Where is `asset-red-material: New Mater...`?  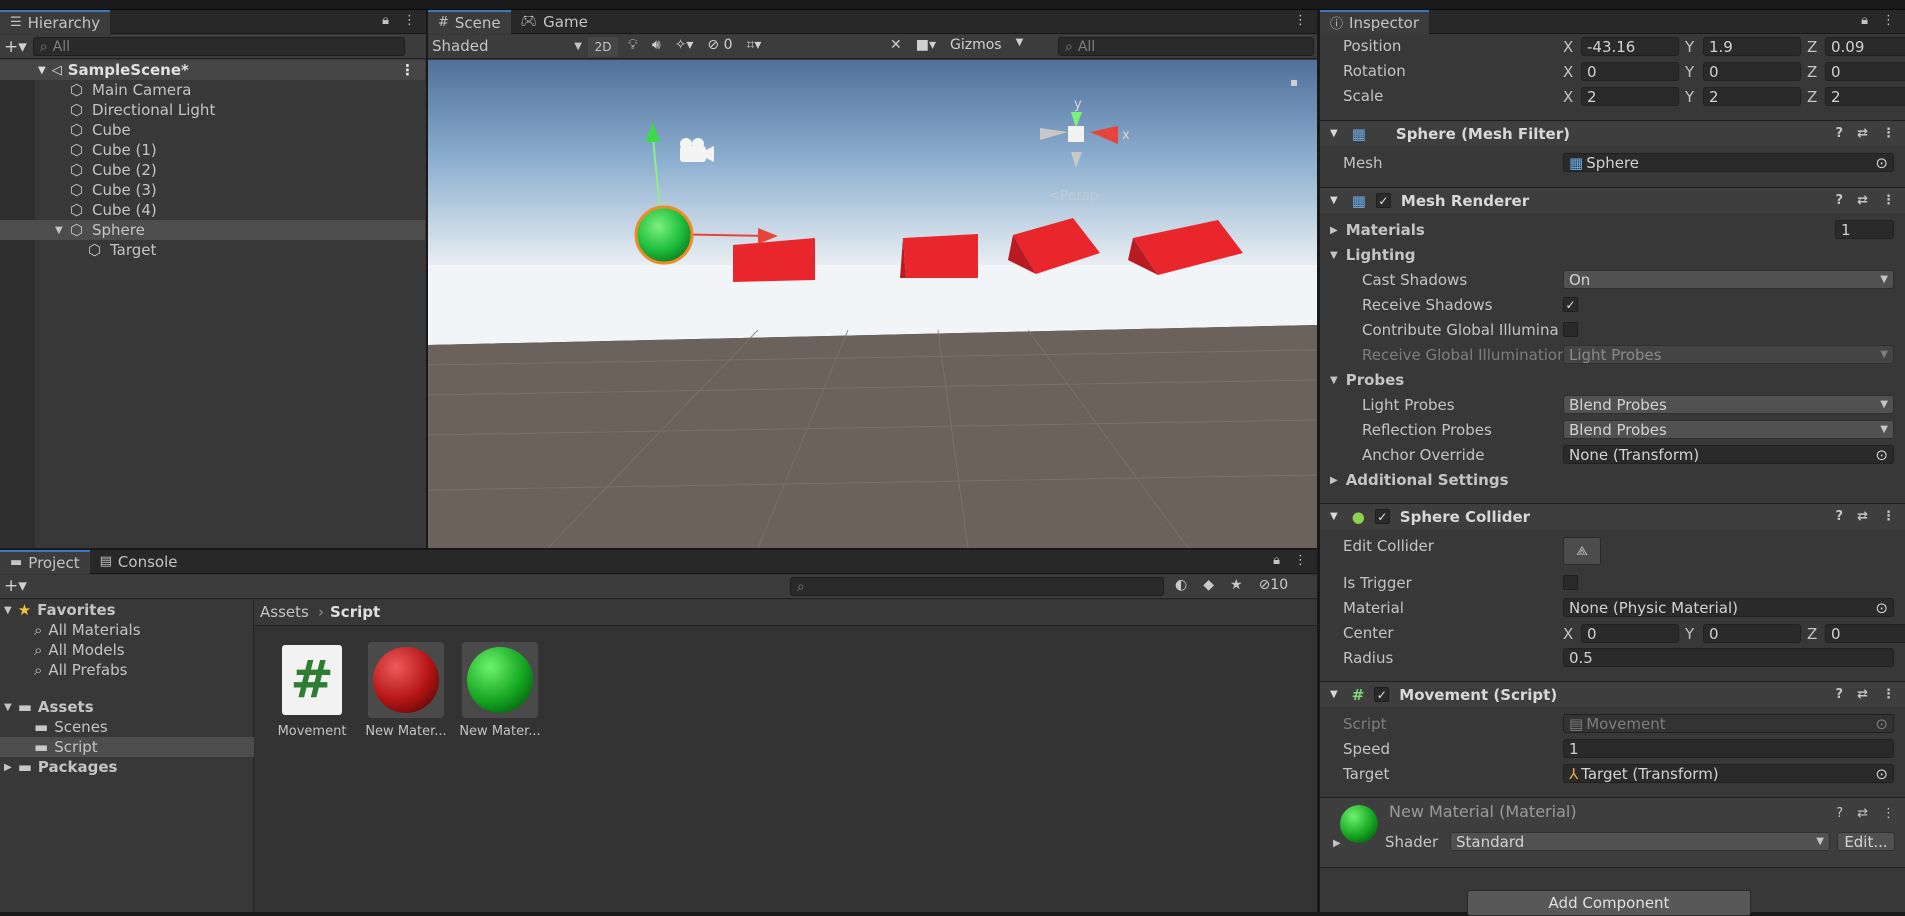 asset-red-material: New Mater... is located at coordinates (406, 690).